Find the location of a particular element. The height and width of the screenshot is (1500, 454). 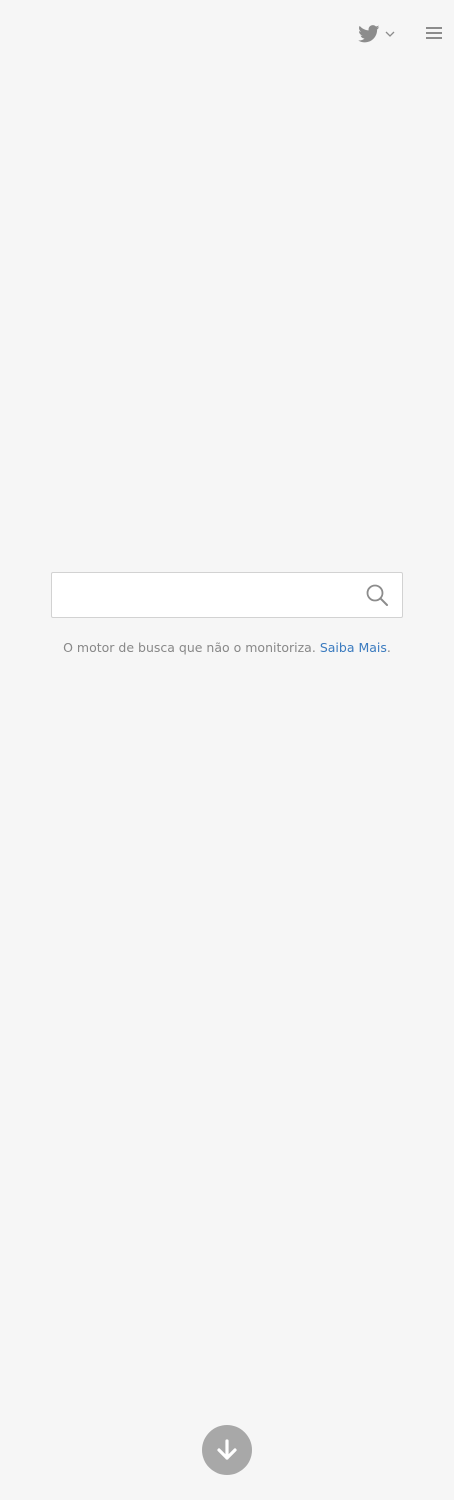

chevron-down-icon is located at coordinates (390, 34).